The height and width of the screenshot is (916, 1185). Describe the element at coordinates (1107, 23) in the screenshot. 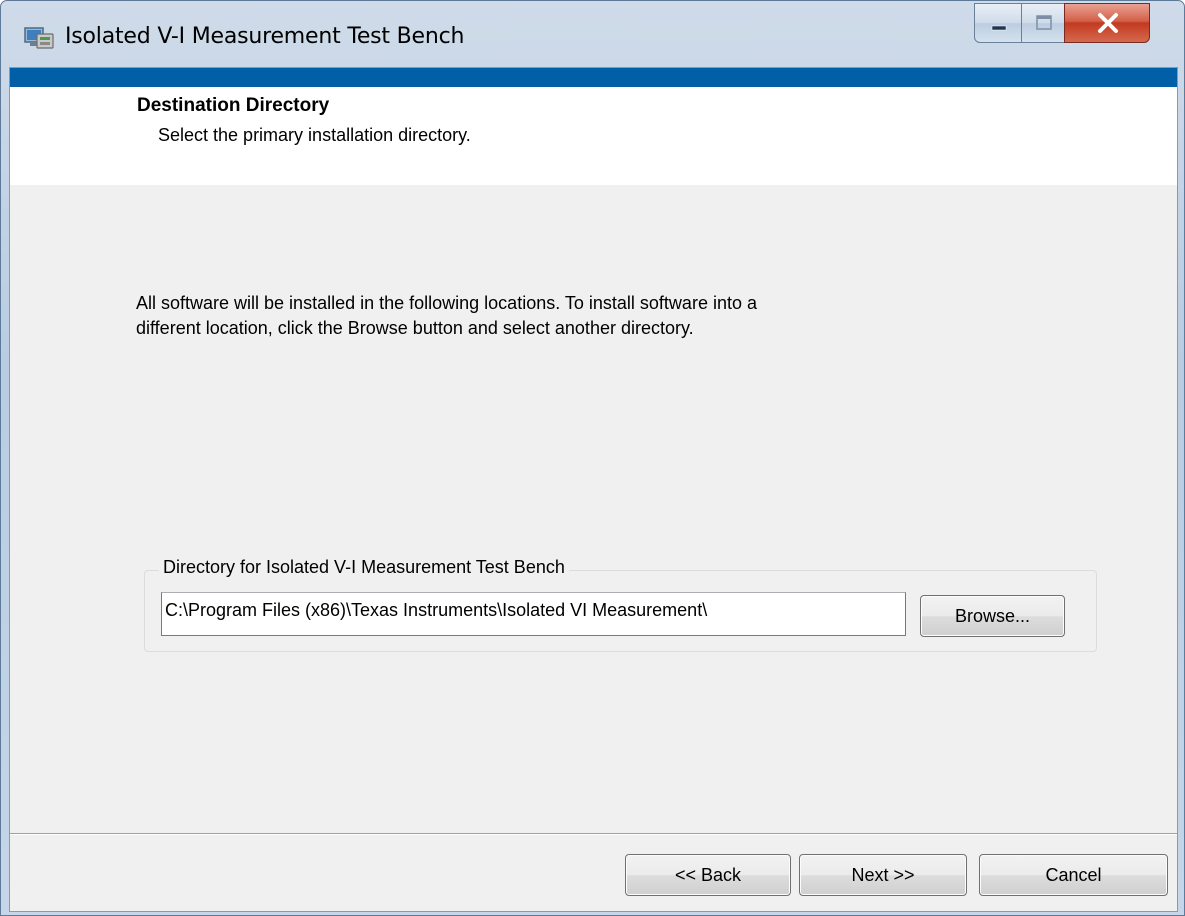

I see `close-button` at that location.